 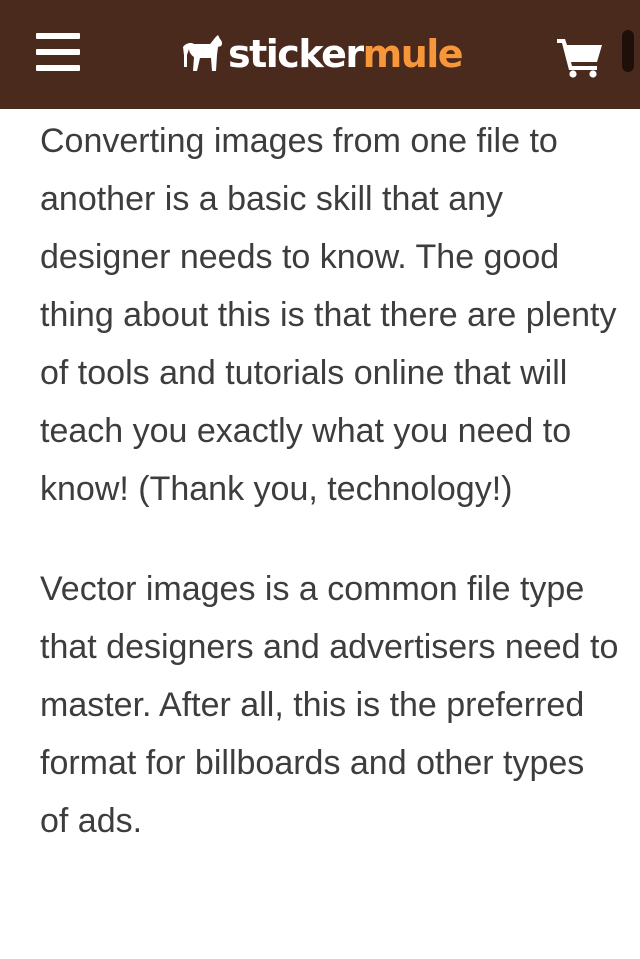 I want to click on mule-logo-icon, so click(x=203, y=53).